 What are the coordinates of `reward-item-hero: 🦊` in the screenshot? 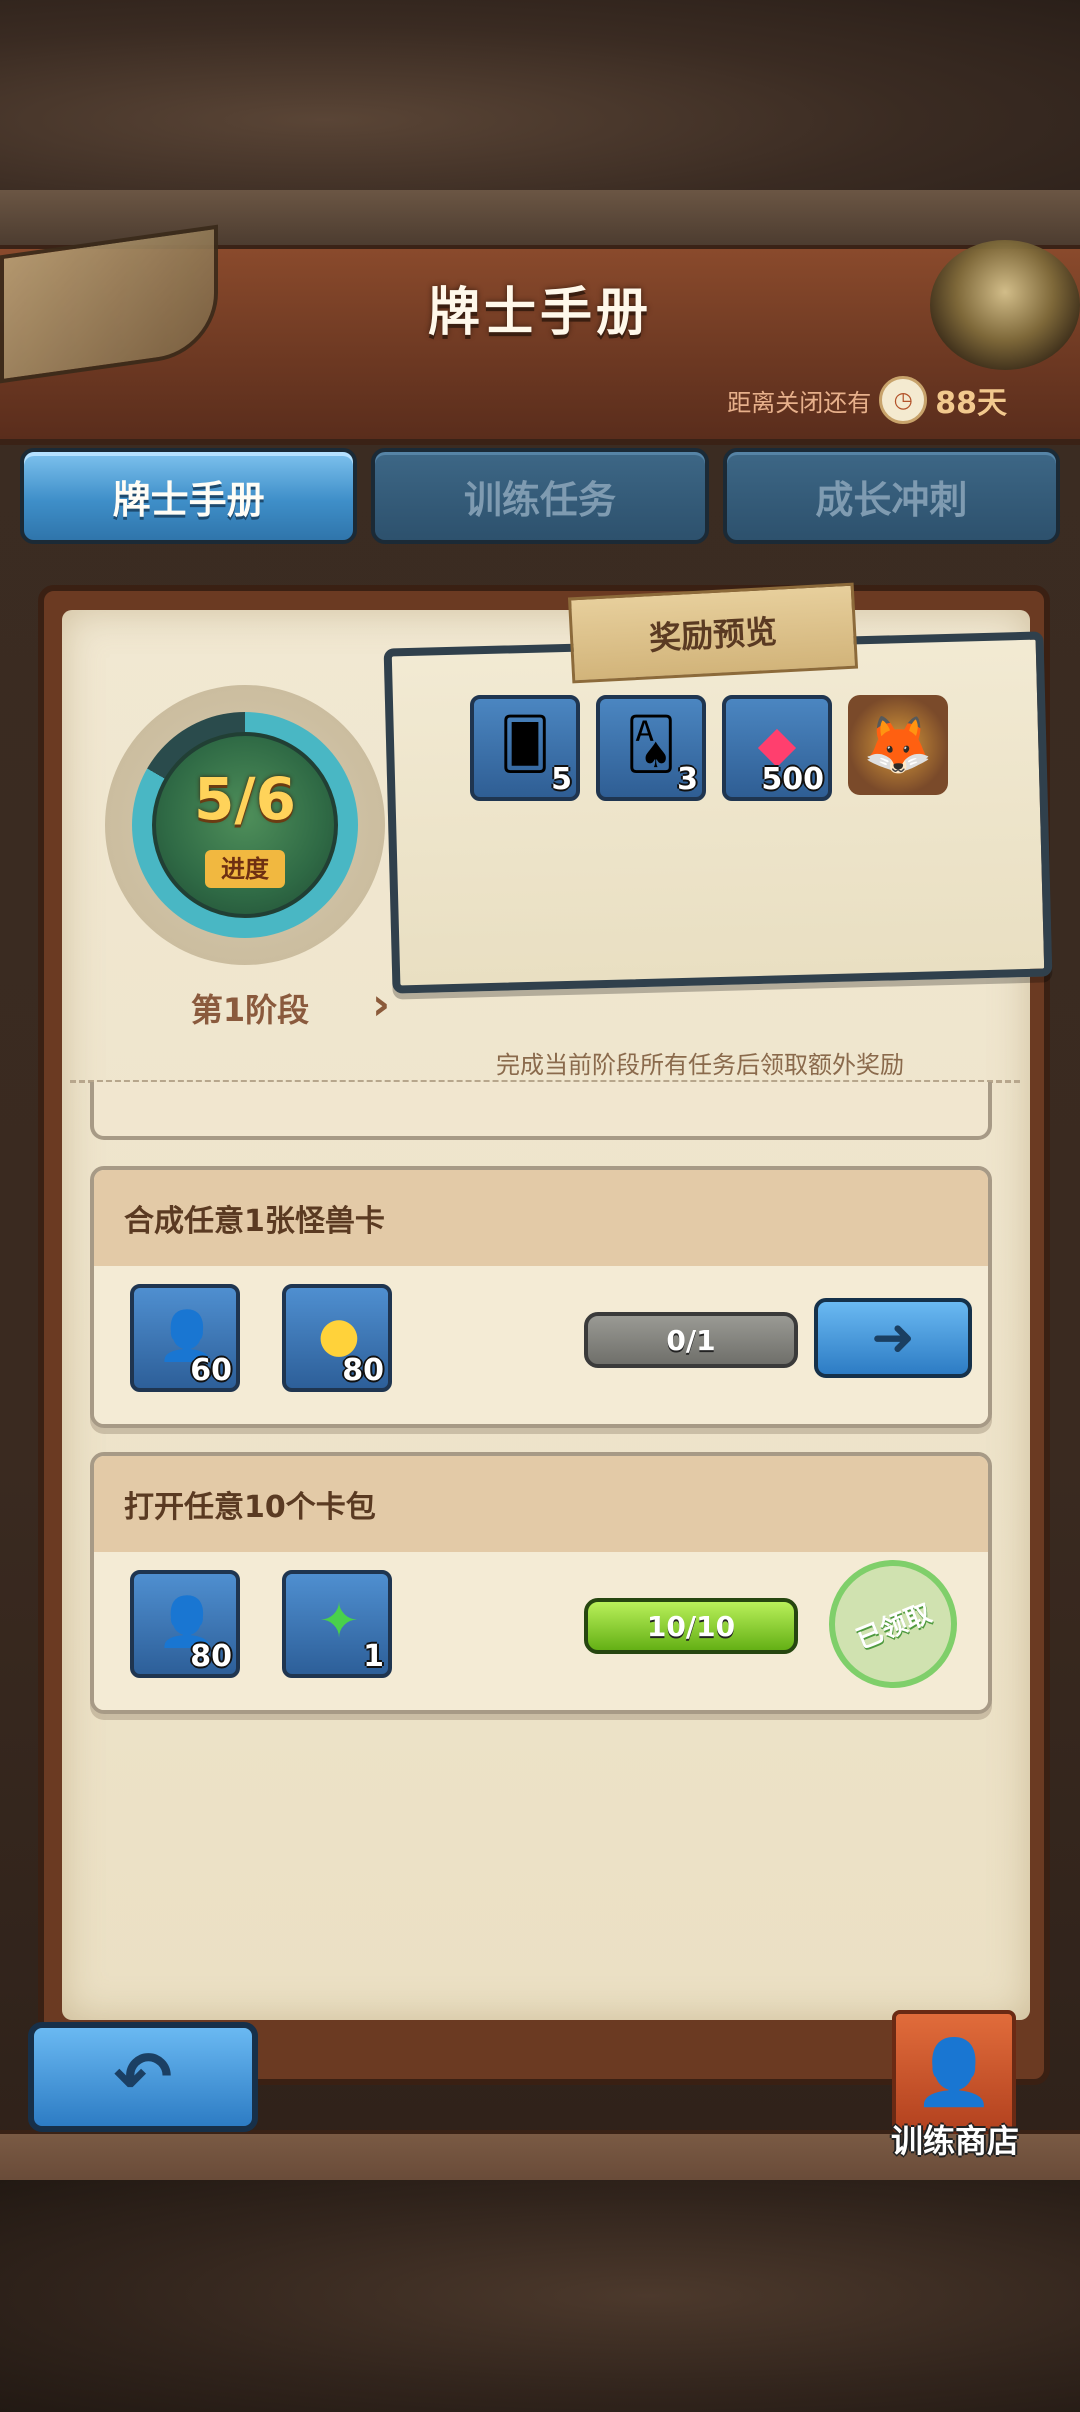 It's located at (902, 748).